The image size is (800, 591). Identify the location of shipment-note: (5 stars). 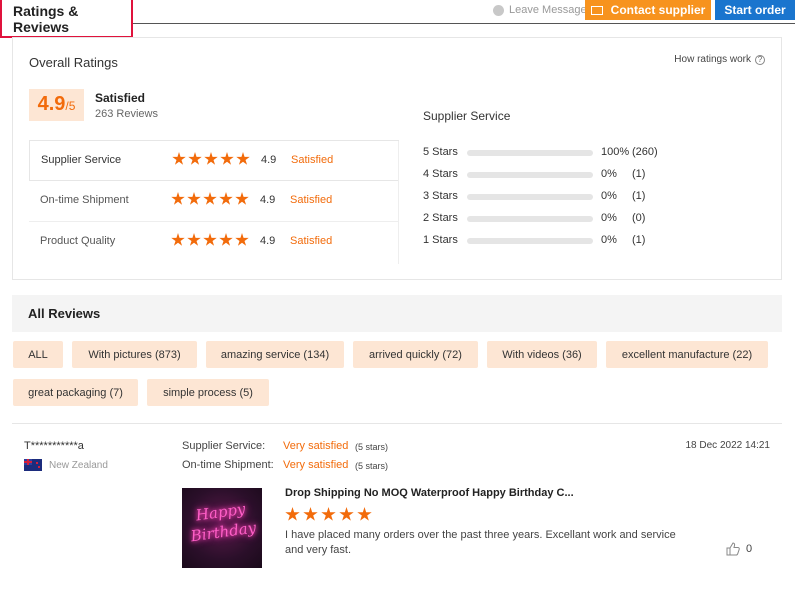
(372, 466).